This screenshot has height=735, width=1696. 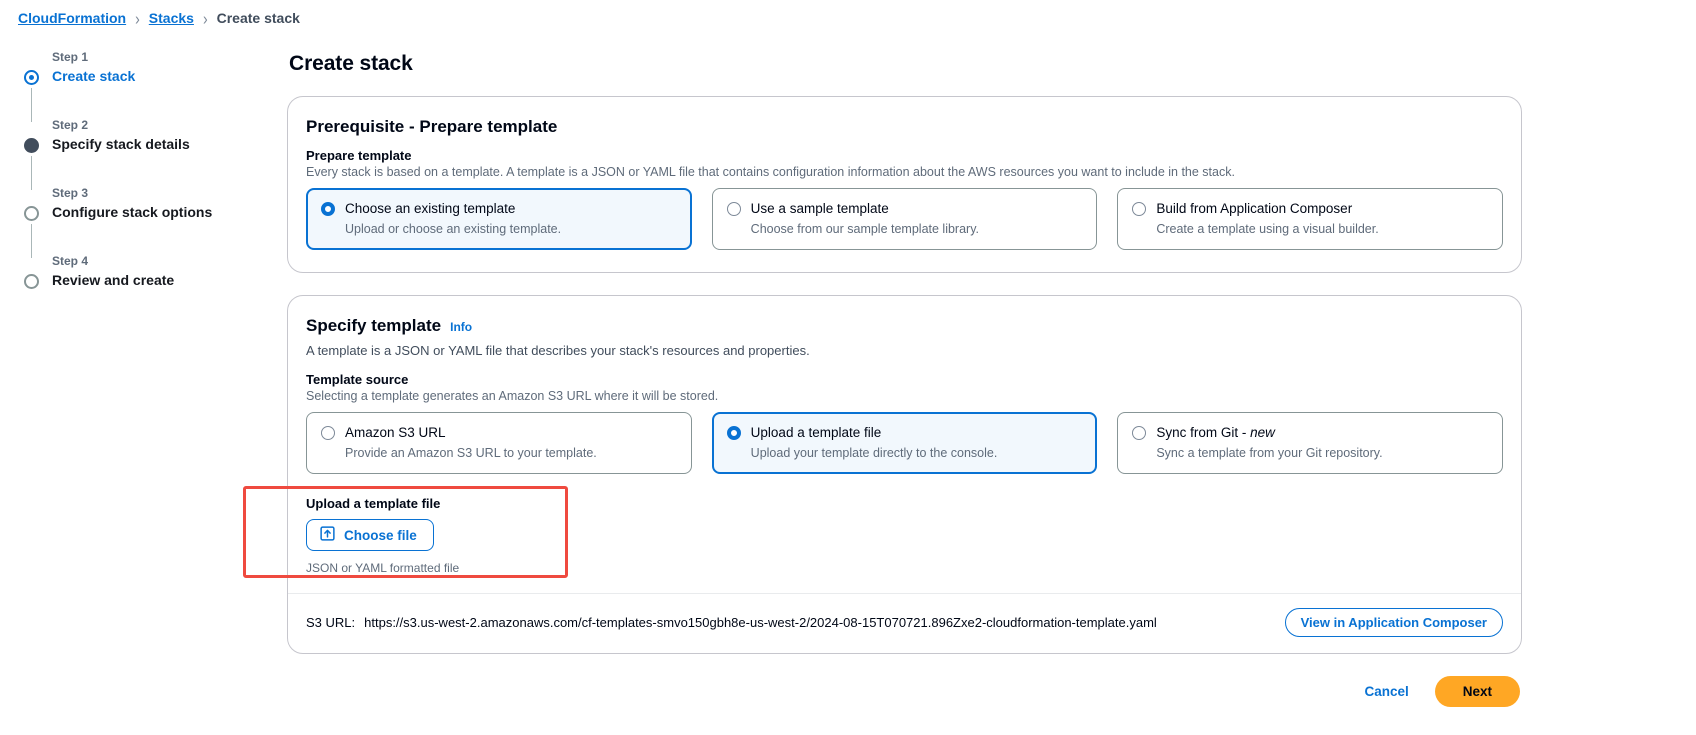 I want to click on specify-template-title: Specify template Info, so click(x=904, y=326).